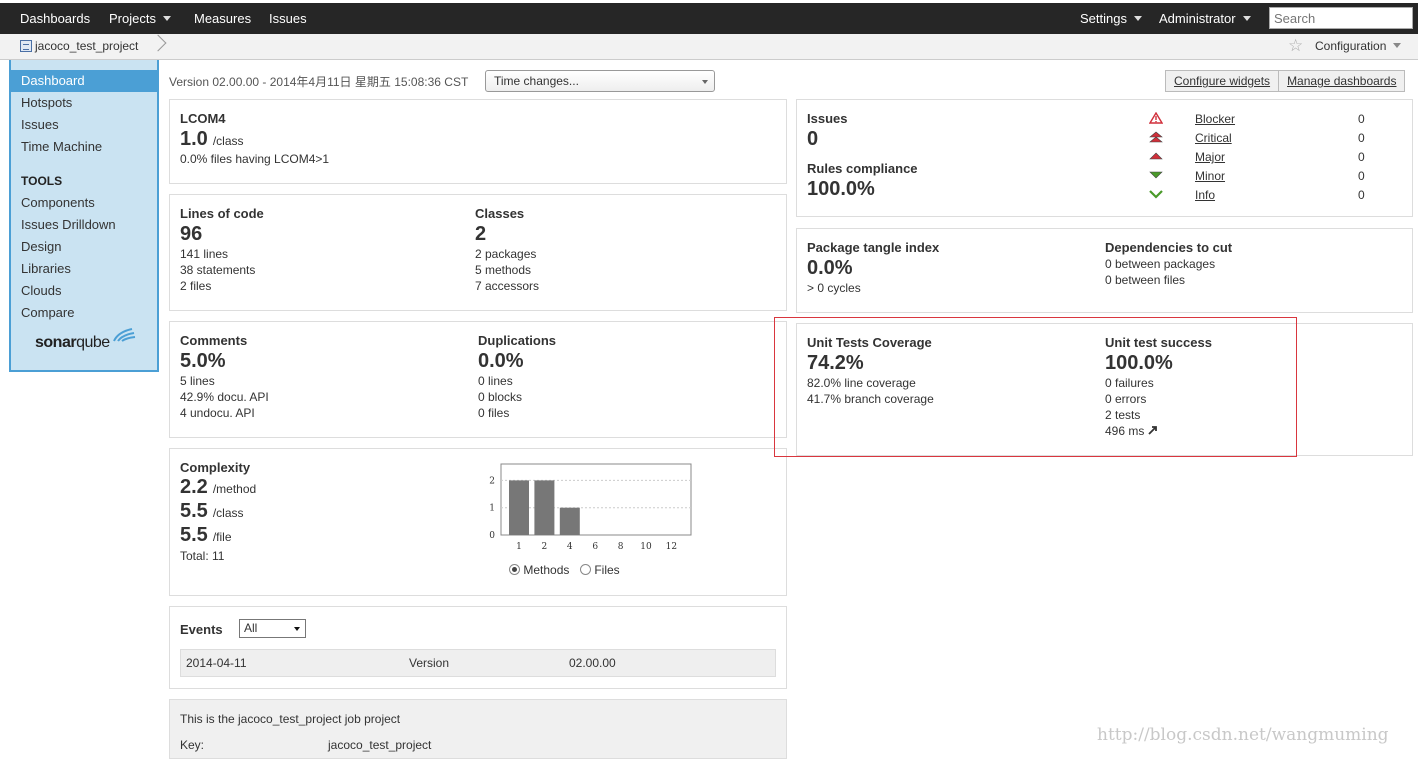  What do you see at coordinates (222, 213) in the screenshot?
I see `lines-of-code-title: Lines of code` at bounding box center [222, 213].